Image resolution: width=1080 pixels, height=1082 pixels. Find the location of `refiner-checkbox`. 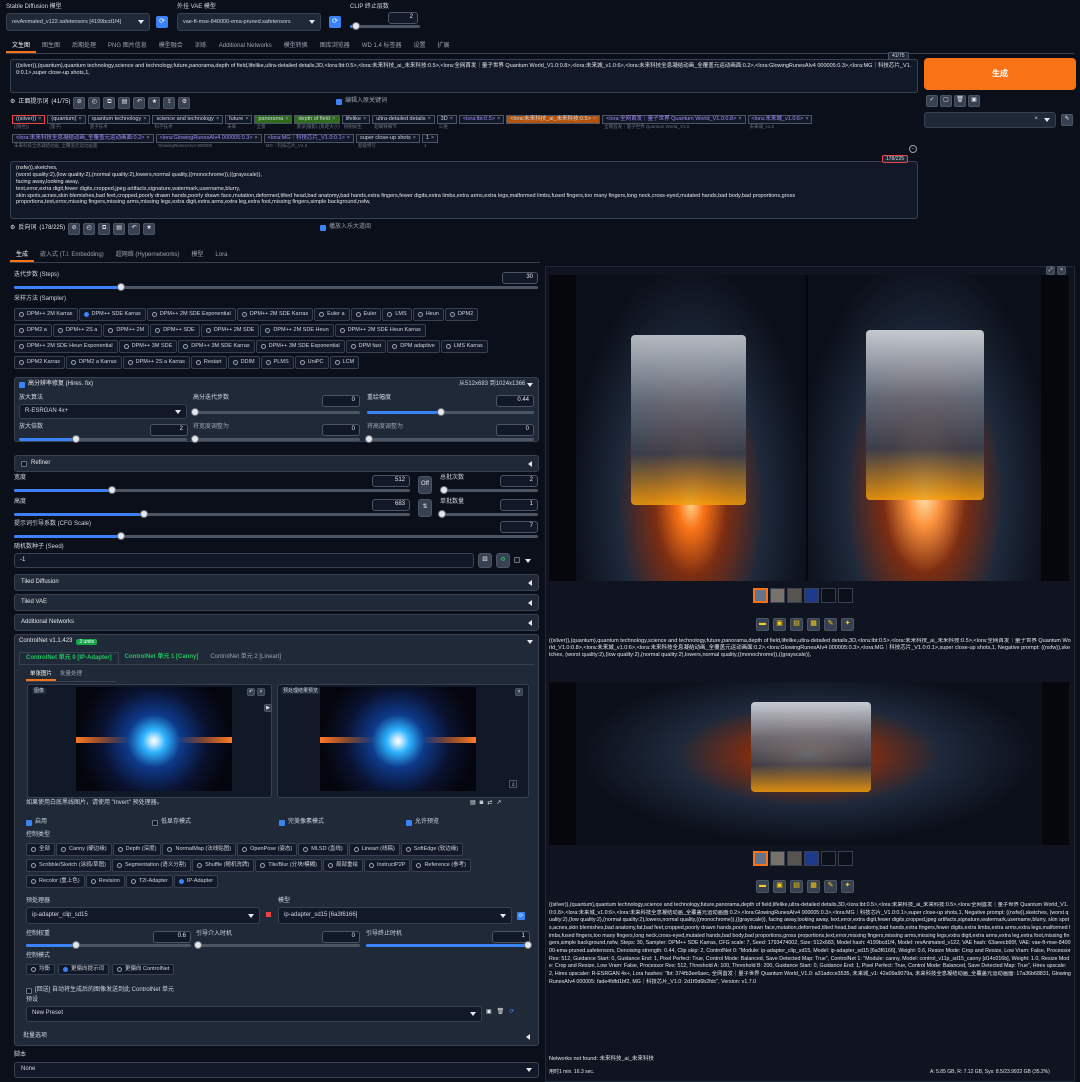

refiner-checkbox is located at coordinates (24, 463).